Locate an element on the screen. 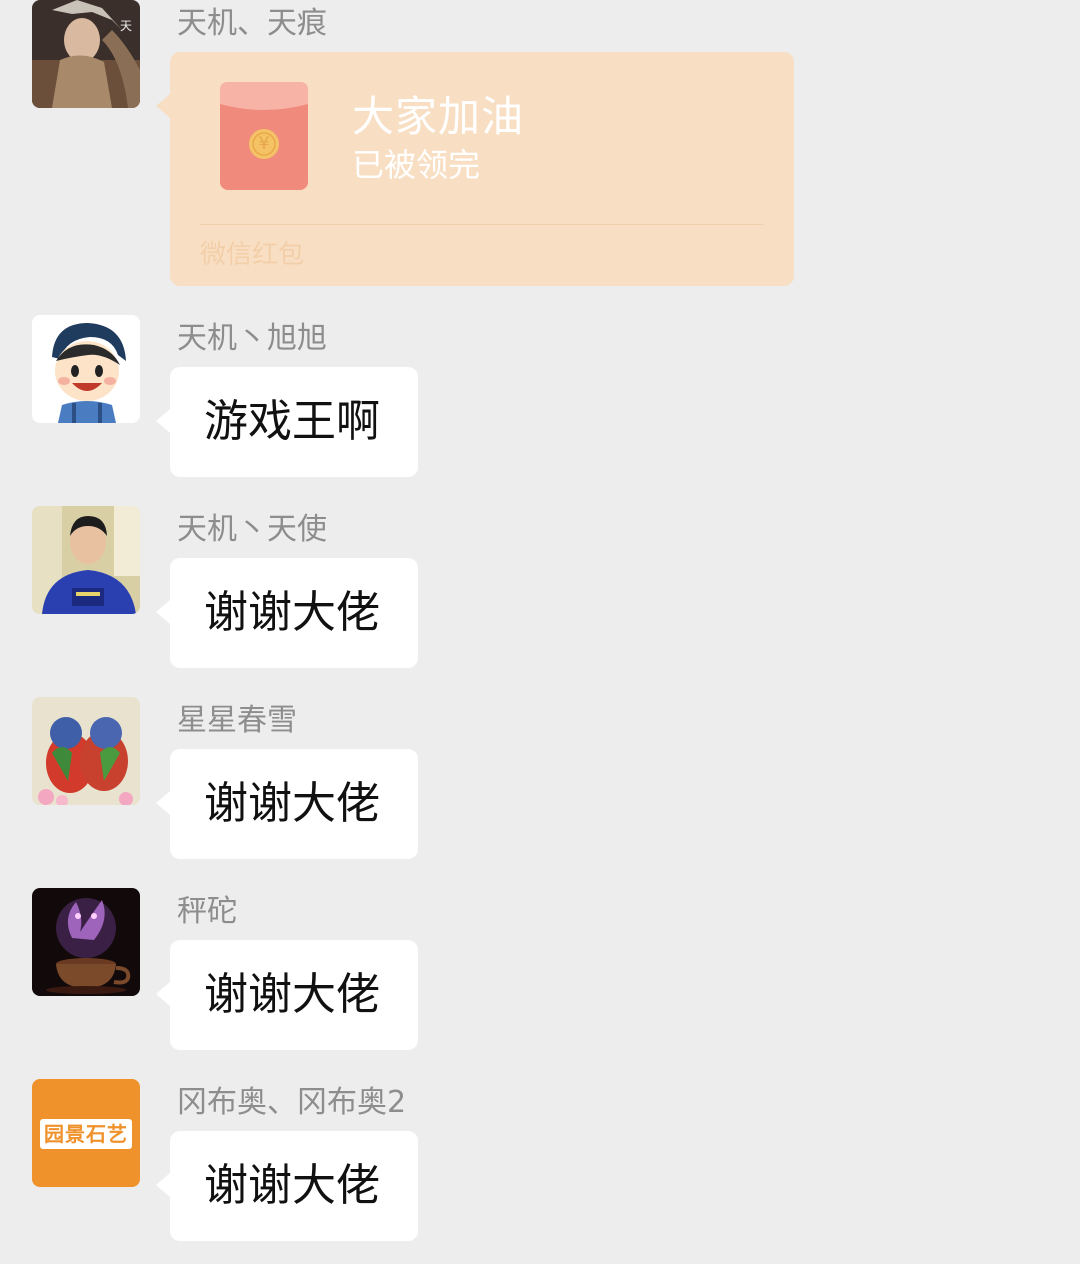 This screenshot has width=1080, height=1264. red-packet-status: 已被领完 is located at coordinates (416, 165).